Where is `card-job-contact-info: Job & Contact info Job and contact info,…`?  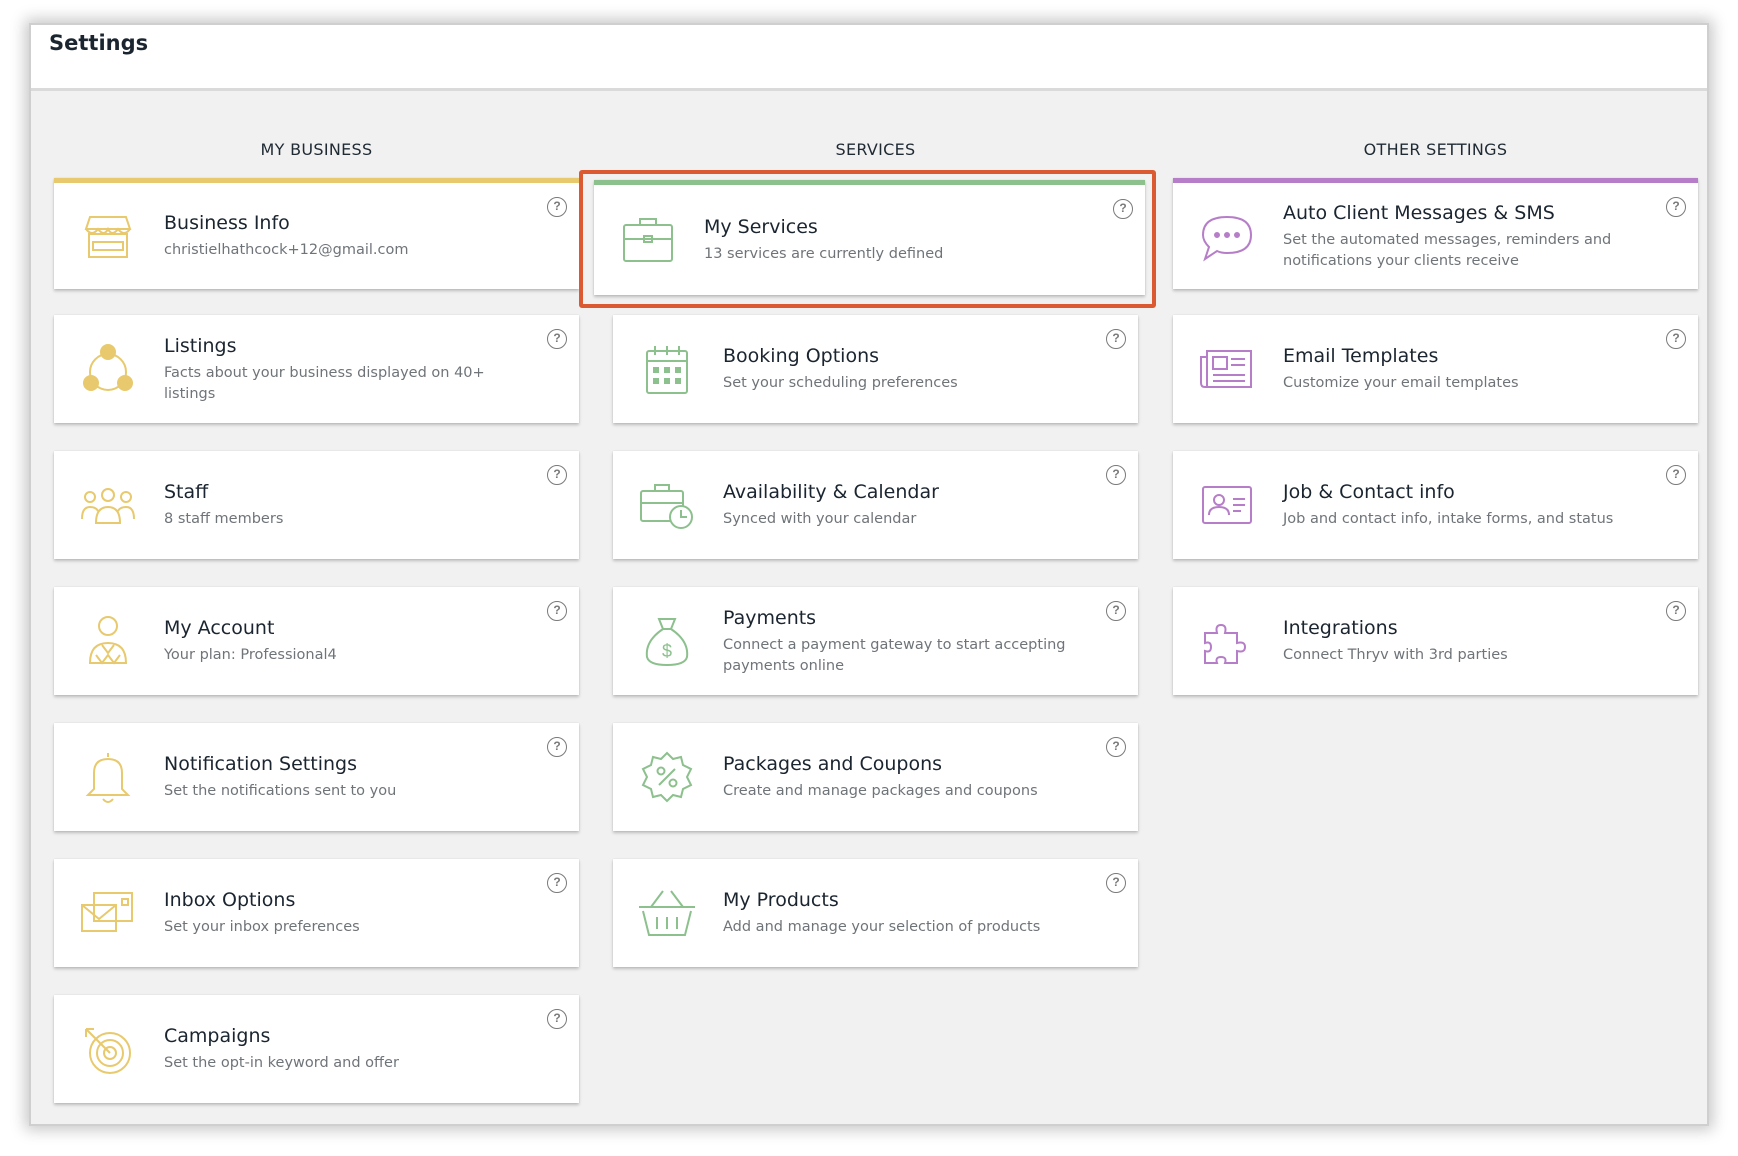
card-job-contact-info: Job & Contact info Job and contact info,… is located at coordinates (1435, 505).